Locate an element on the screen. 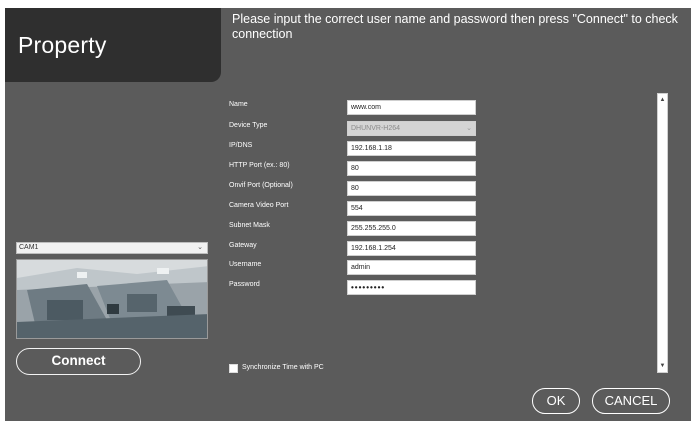 The image size is (696, 426). form-row-gateway: Gateway 192.168.1.254 is located at coordinates (355, 248).